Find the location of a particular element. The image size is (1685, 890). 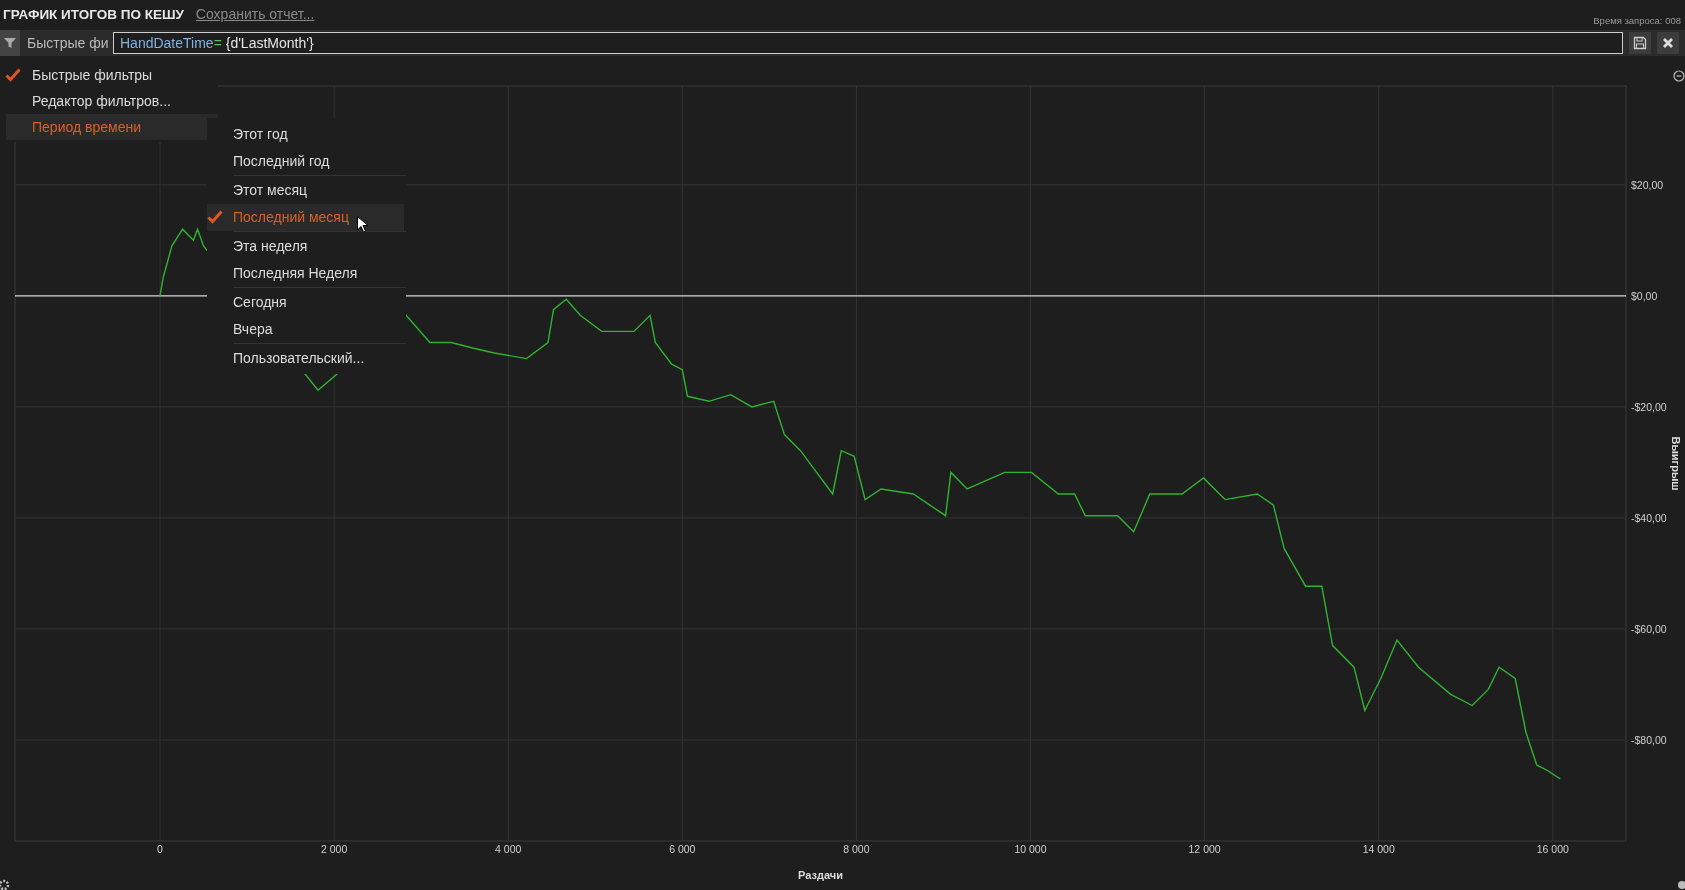

save-icon is located at coordinates (1640, 43).